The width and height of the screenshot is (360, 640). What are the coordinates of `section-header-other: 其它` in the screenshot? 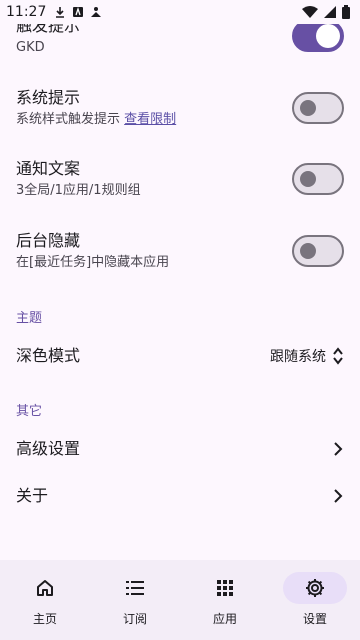 It's located at (29, 411).